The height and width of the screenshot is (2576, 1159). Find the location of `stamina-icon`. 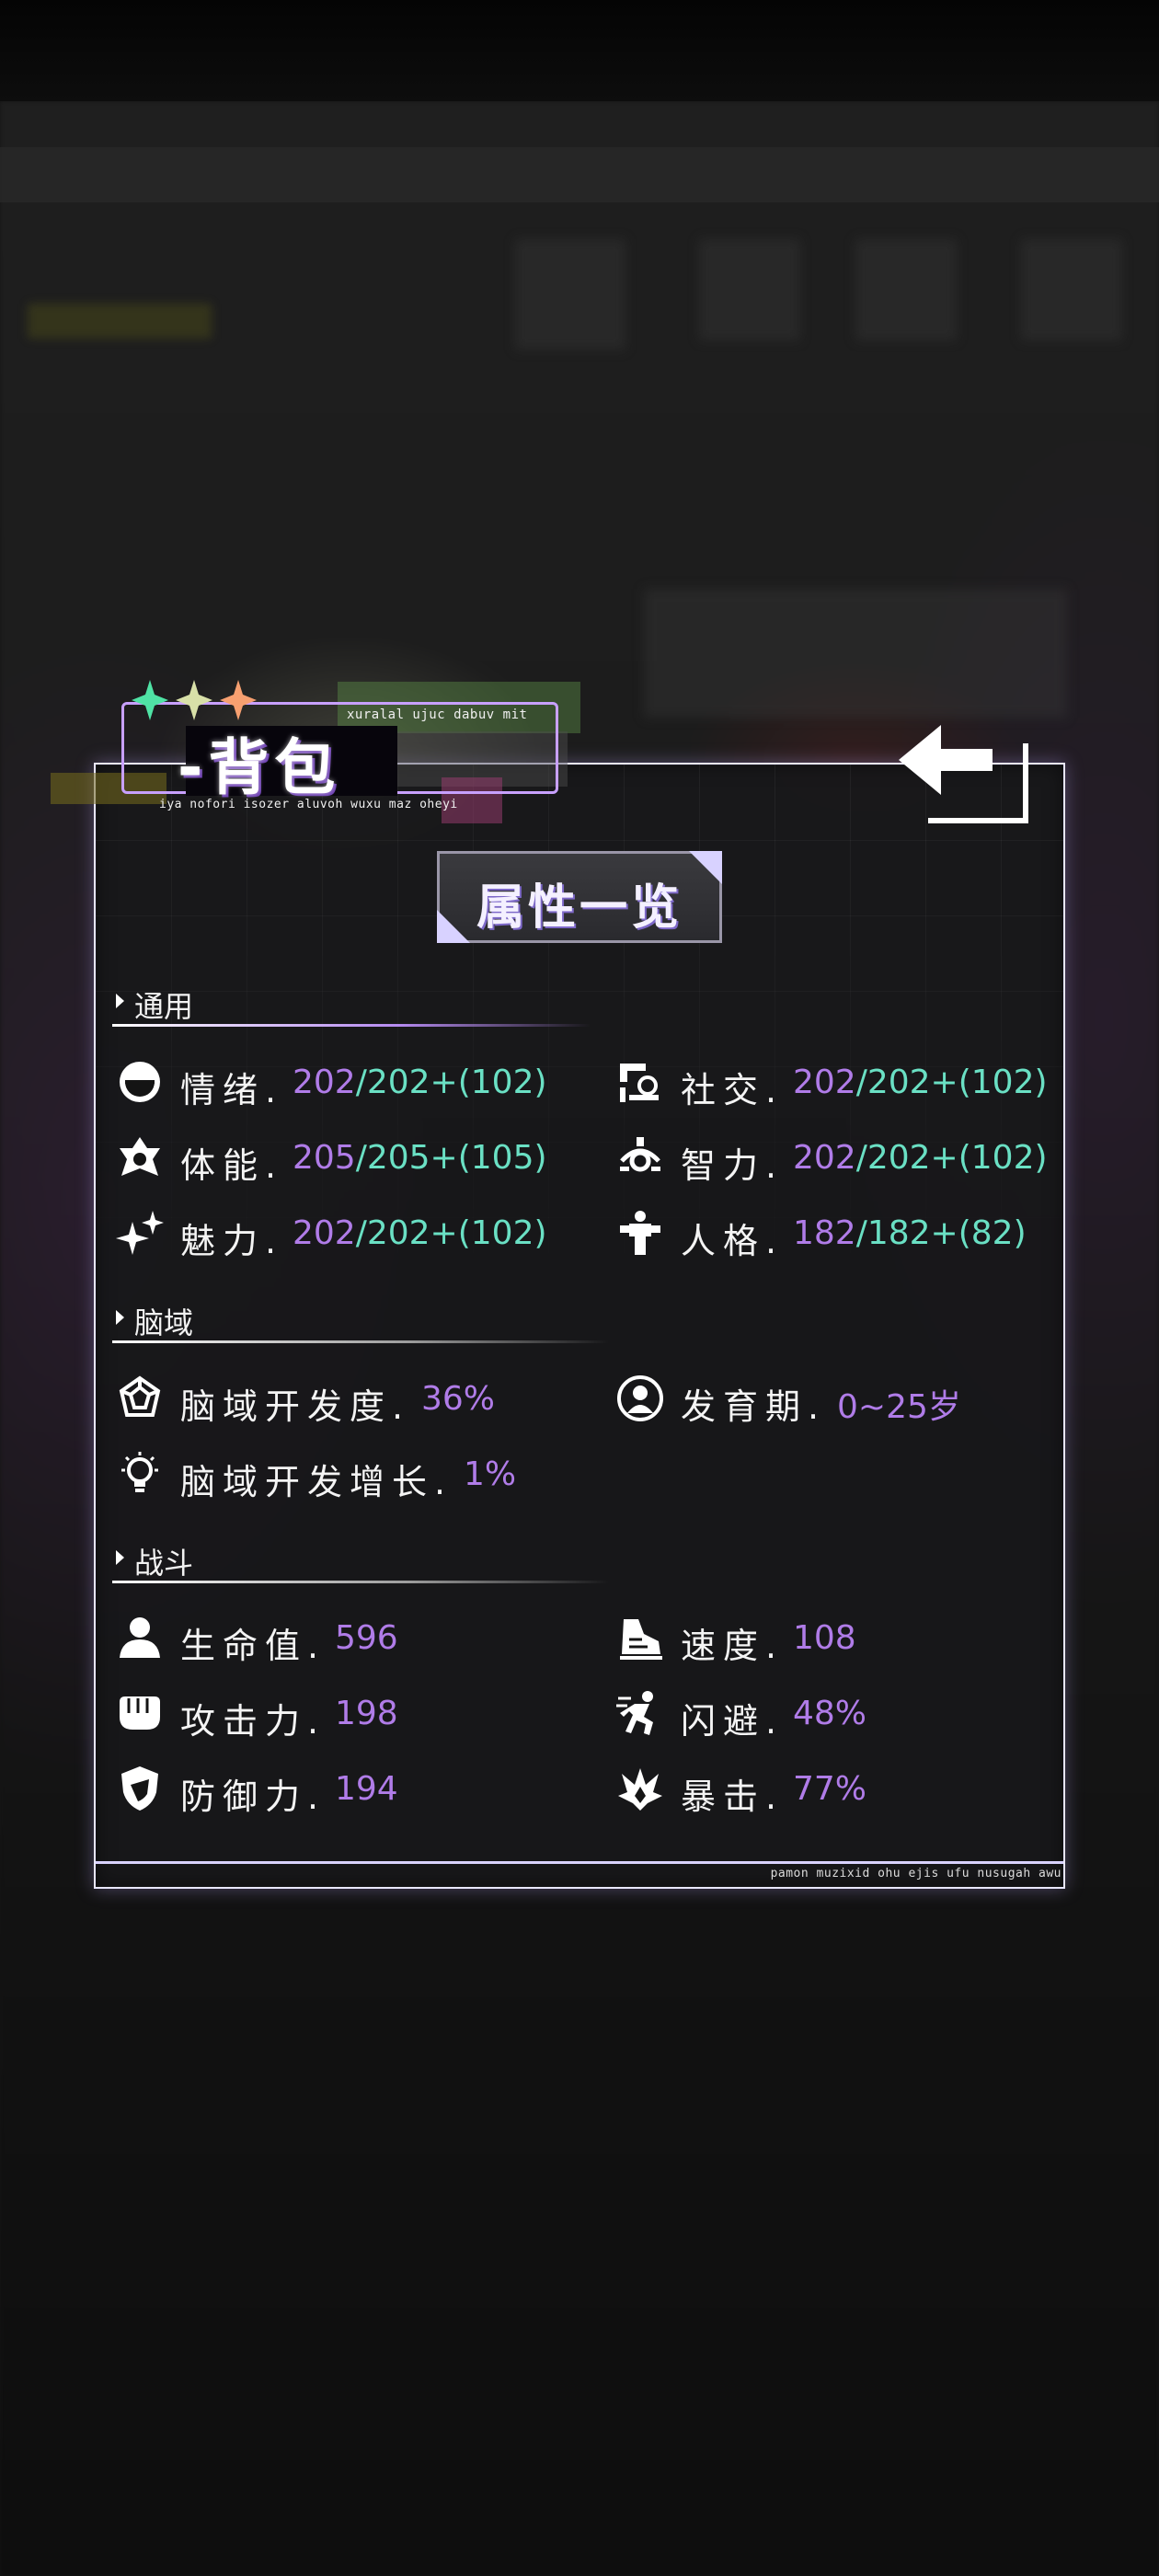

stamina-icon is located at coordinates (140, 1156).